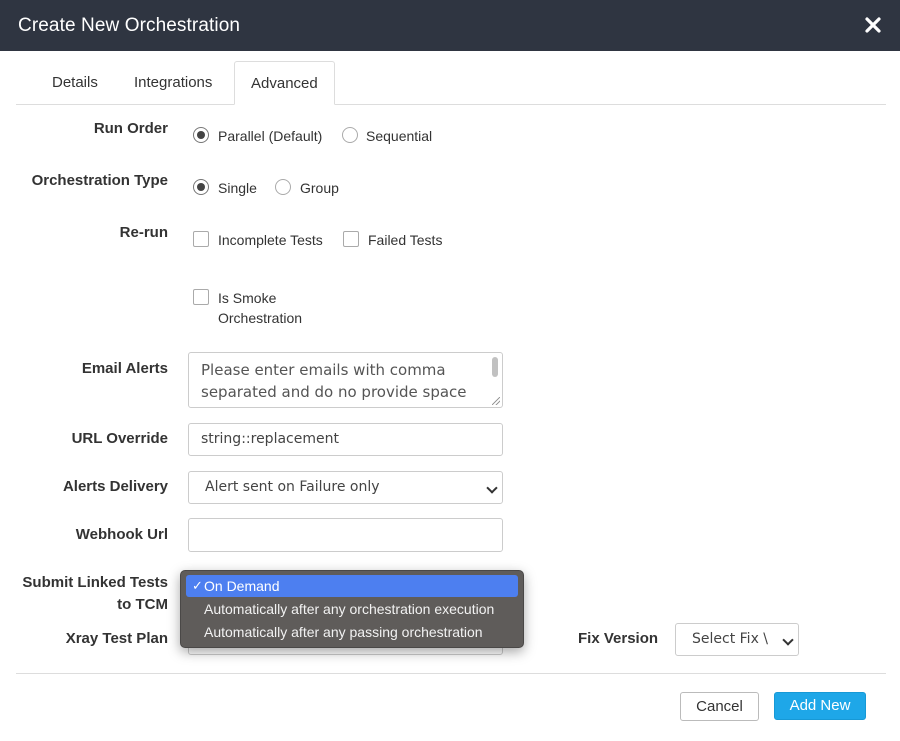 The image size is (900, 741). I want to click on orchestration-type-label: Orchestration Type, so click(99, 180).